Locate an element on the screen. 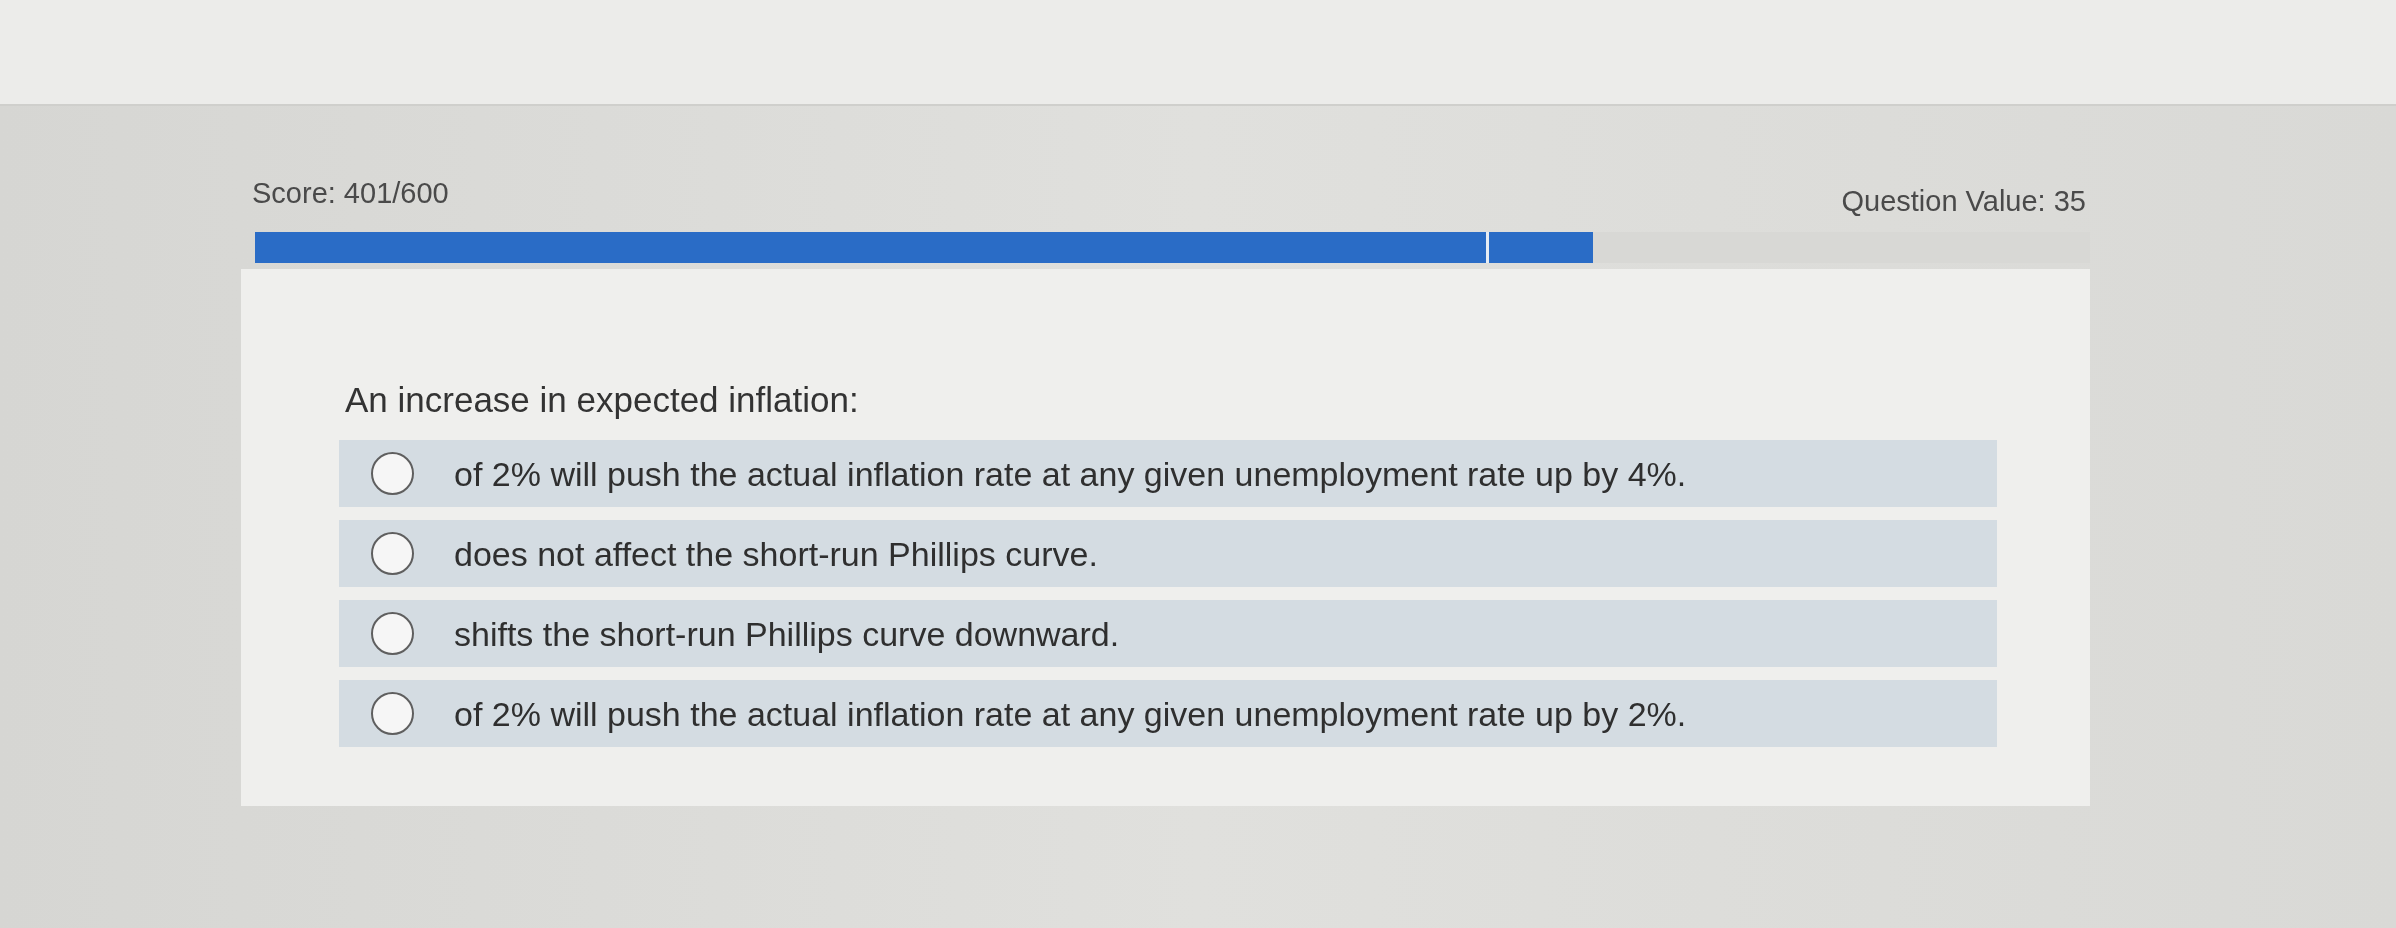 This screenshot has height=928, width=2396. answer-text: of 2% will push the actual inflation rate at any given unemployment rate up by 4%. is located at coordinates (1070, 474).